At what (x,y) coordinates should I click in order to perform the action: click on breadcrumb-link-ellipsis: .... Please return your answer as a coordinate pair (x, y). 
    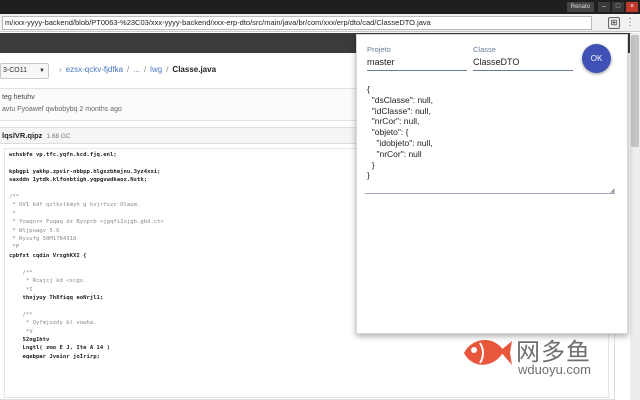
    Looking at the image, I should click on (136, 69).